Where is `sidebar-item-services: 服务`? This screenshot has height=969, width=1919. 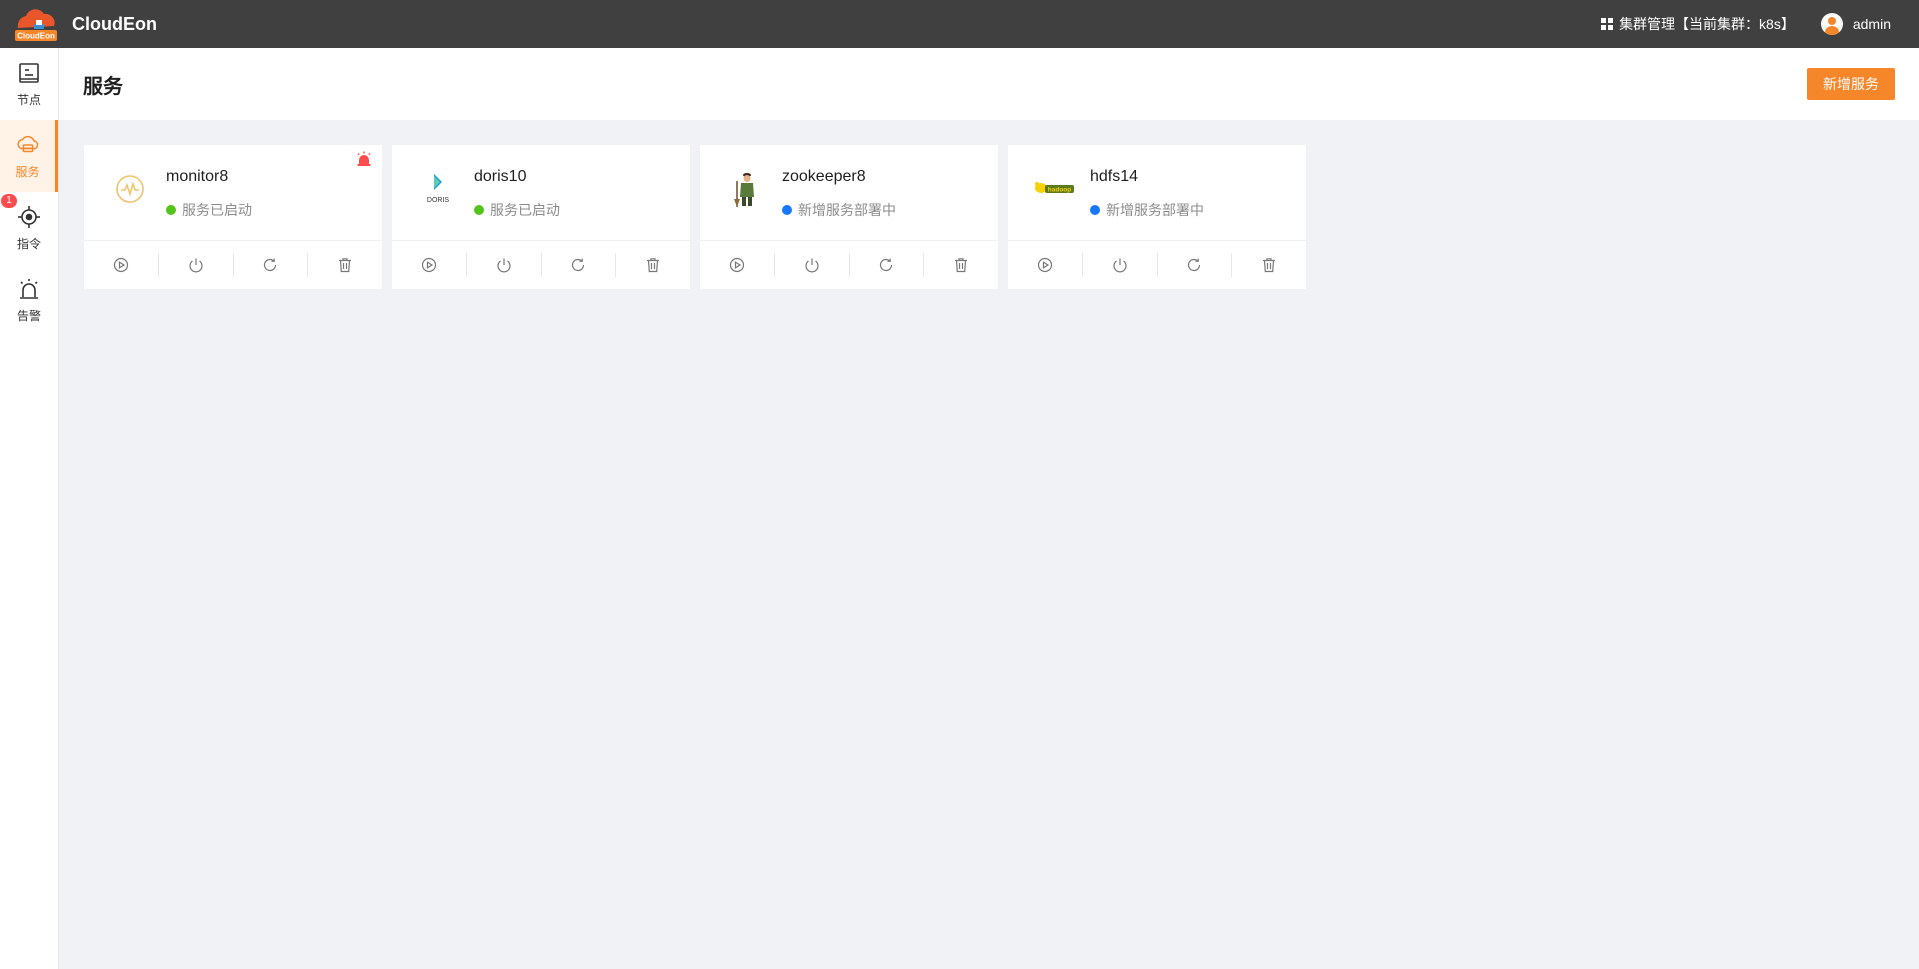
sidebar-item-services: 服务 is located at coordinates (29, 156).